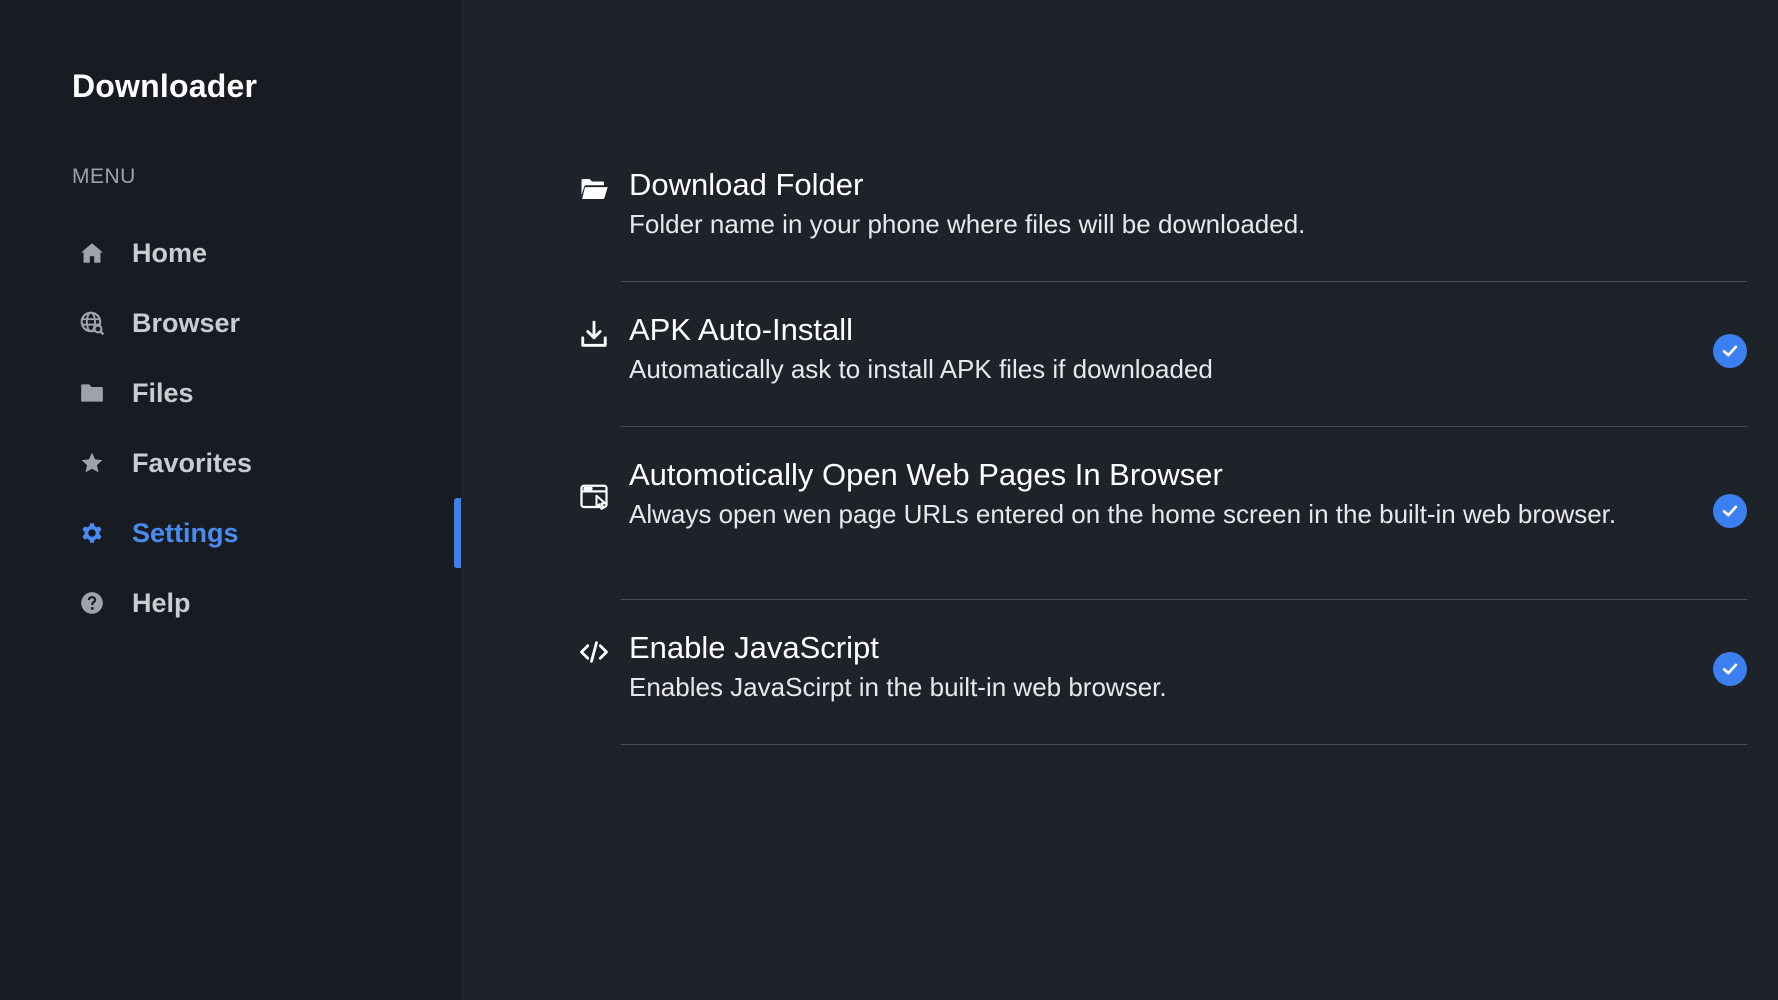 The image size is (1778, 1000). Describe the element at coordinates (92, 323) in the screenshot. I see `globe-icon` at that location.